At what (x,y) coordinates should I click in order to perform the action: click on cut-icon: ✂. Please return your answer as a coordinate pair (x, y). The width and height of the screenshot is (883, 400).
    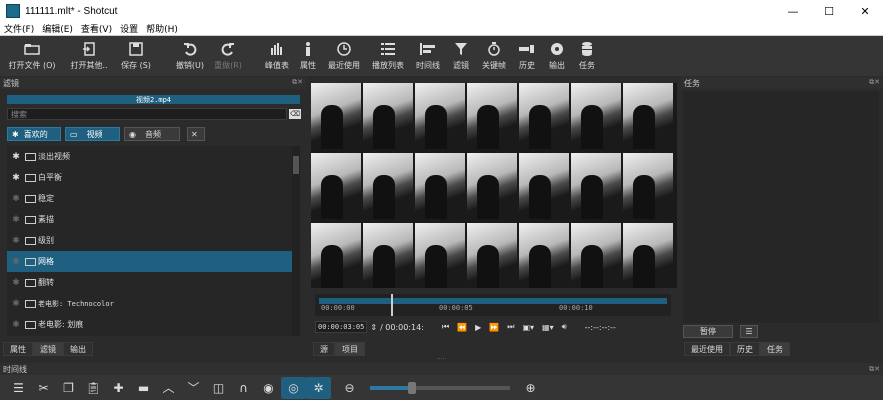
    Looking at the image, I should click on (43, 388).